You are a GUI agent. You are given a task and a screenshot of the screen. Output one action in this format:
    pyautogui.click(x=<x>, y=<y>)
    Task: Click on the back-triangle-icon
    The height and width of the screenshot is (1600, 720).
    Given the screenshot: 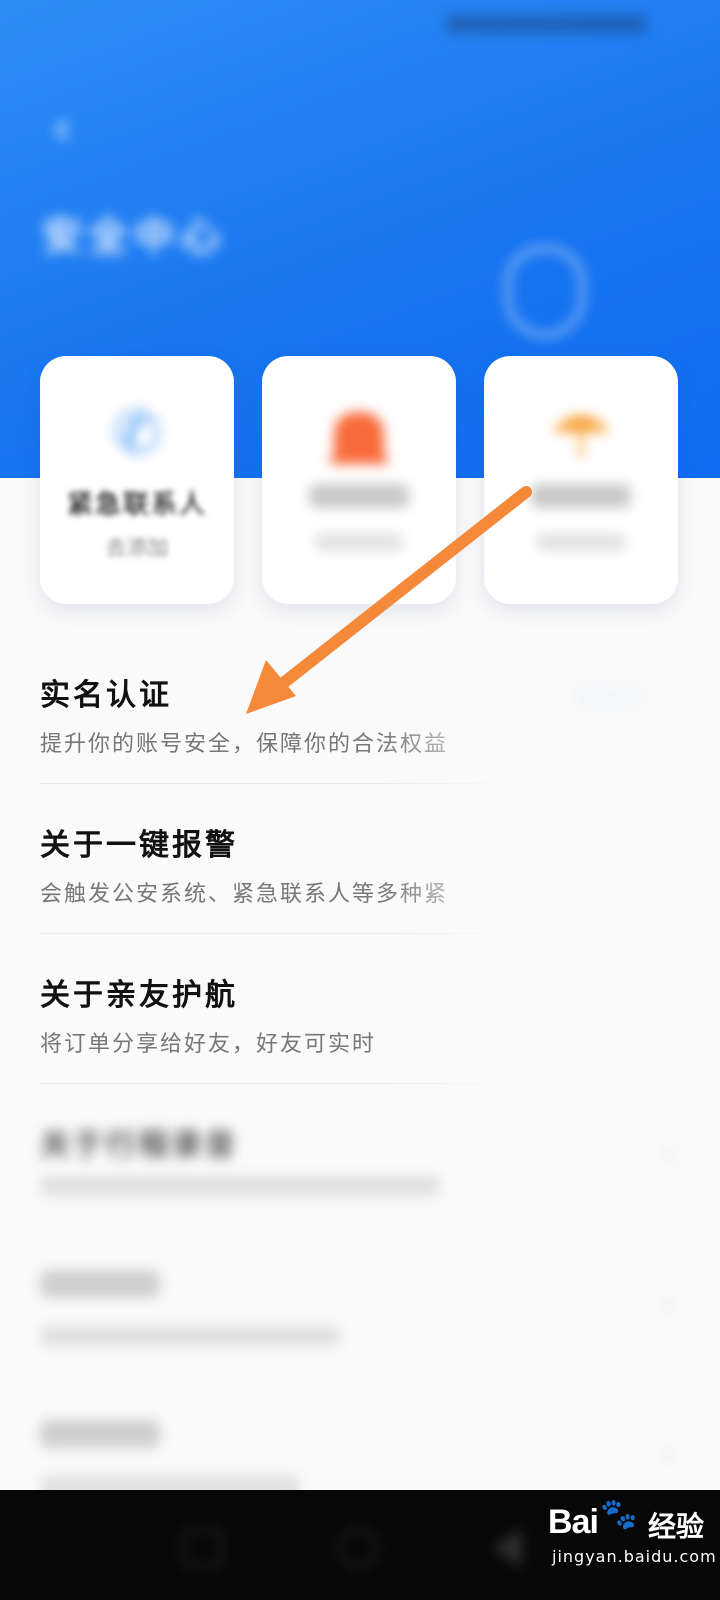 What is the action you would take?
    pyautogui.click(x=507, y=1548)
    